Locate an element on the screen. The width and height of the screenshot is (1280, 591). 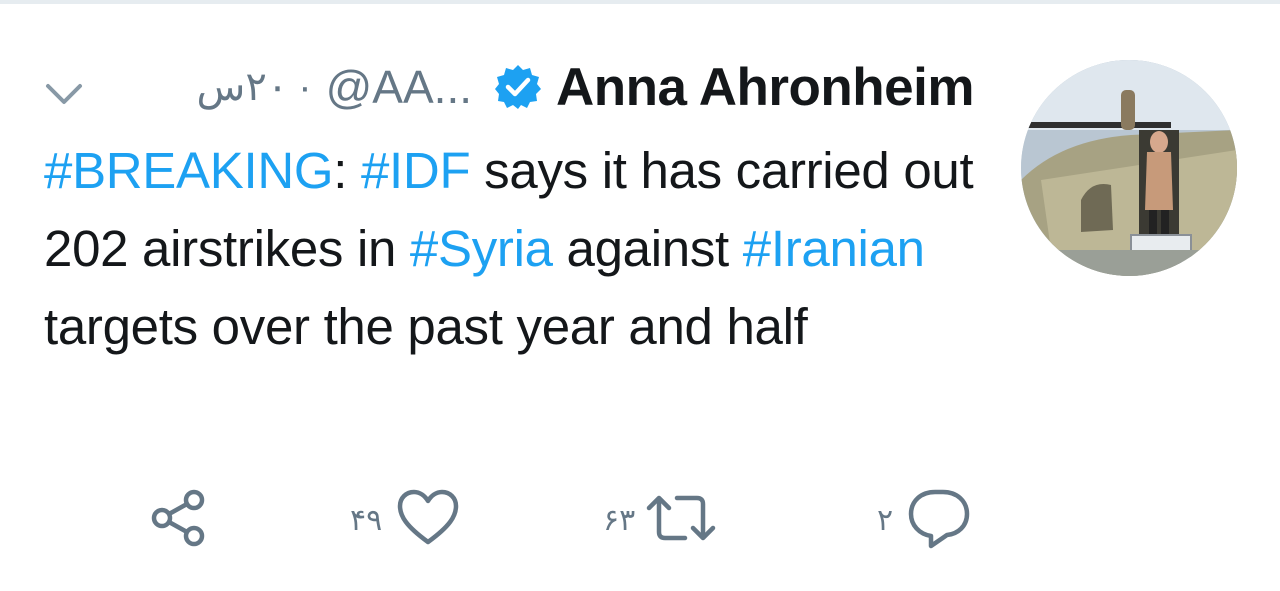
share-button is located at coordinates (178, 520).